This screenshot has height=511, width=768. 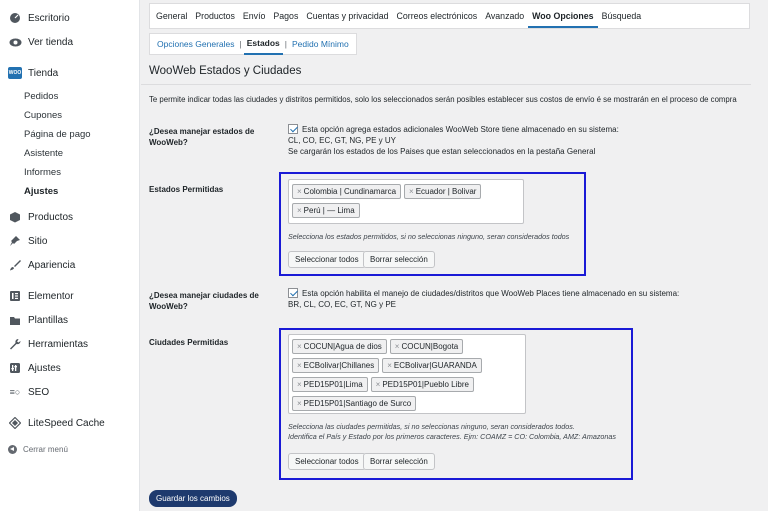 What do you see at coordinates (504, 16) in the screenshot?
I see `tab-avanzado: Avanzado` at bounding box center [504, 16].